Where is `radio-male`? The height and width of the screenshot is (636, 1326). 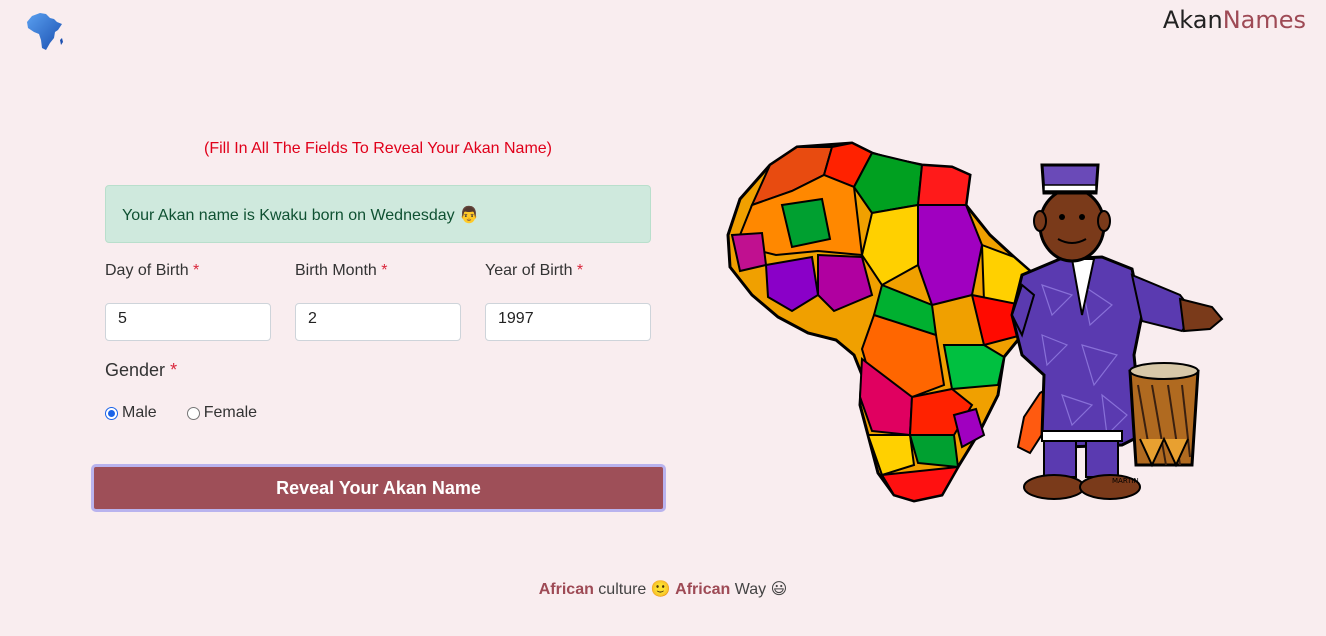
radio-male is located at coordinates (111, 413).